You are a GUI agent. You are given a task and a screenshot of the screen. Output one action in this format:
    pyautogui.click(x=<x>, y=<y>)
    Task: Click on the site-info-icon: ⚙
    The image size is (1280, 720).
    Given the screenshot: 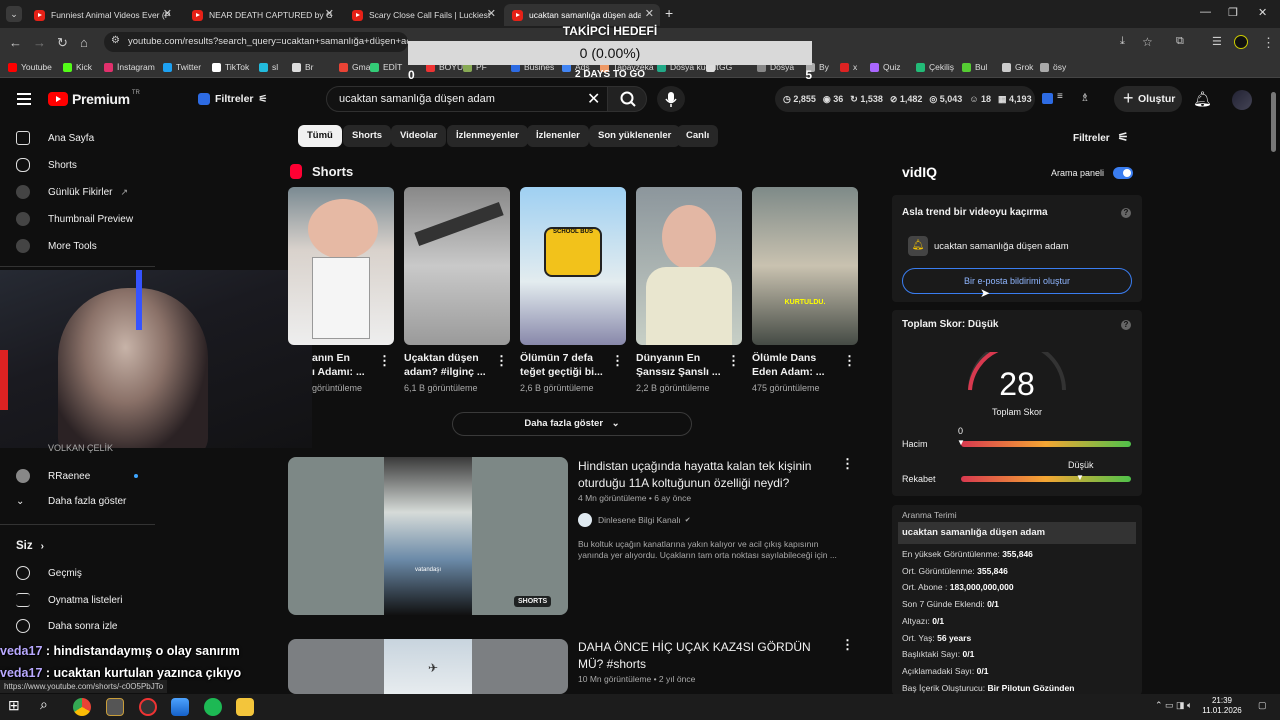 What is the action you would take?
    pyautogui.click(x=115, y=40)
    